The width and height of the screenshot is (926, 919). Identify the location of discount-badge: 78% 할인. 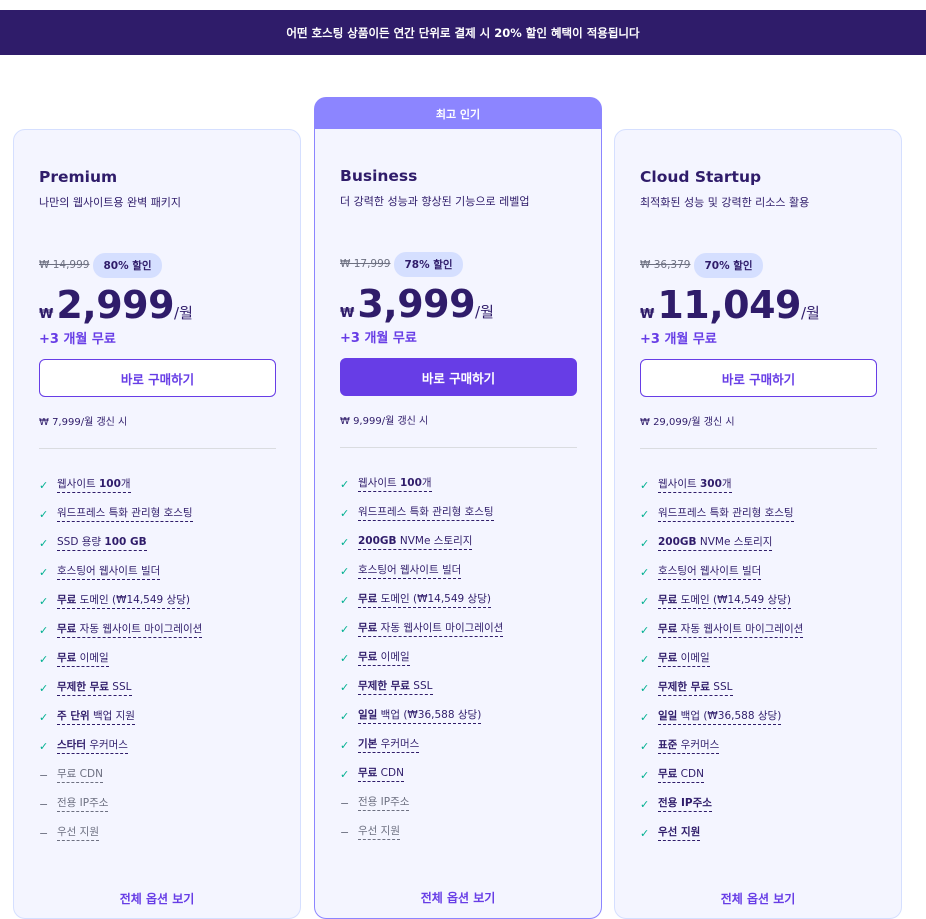
(428, 264).